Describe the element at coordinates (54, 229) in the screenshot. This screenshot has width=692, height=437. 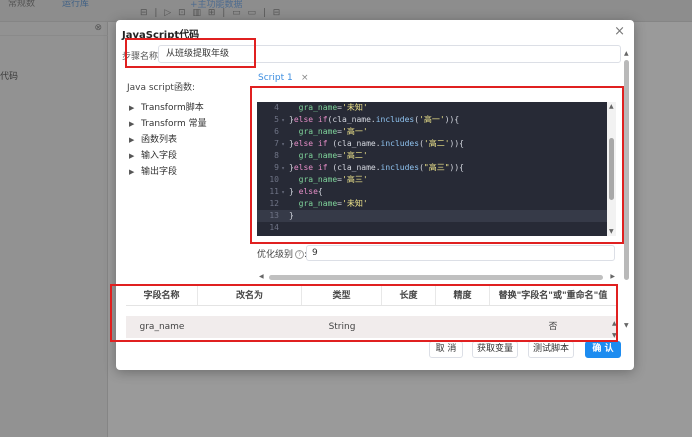
I see `background-sidebar: ⊗ 代码` at that location.